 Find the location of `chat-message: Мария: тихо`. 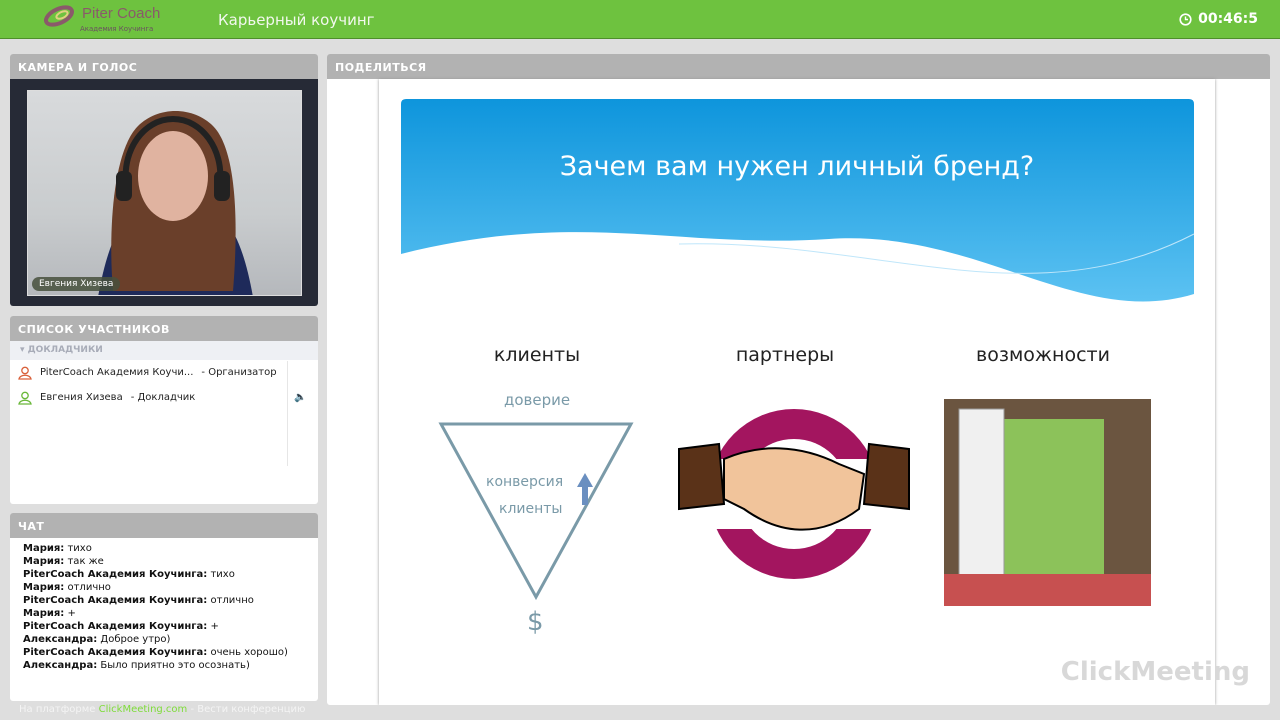

chat-message: Мария: тихо is located at coordinates (164, 548).